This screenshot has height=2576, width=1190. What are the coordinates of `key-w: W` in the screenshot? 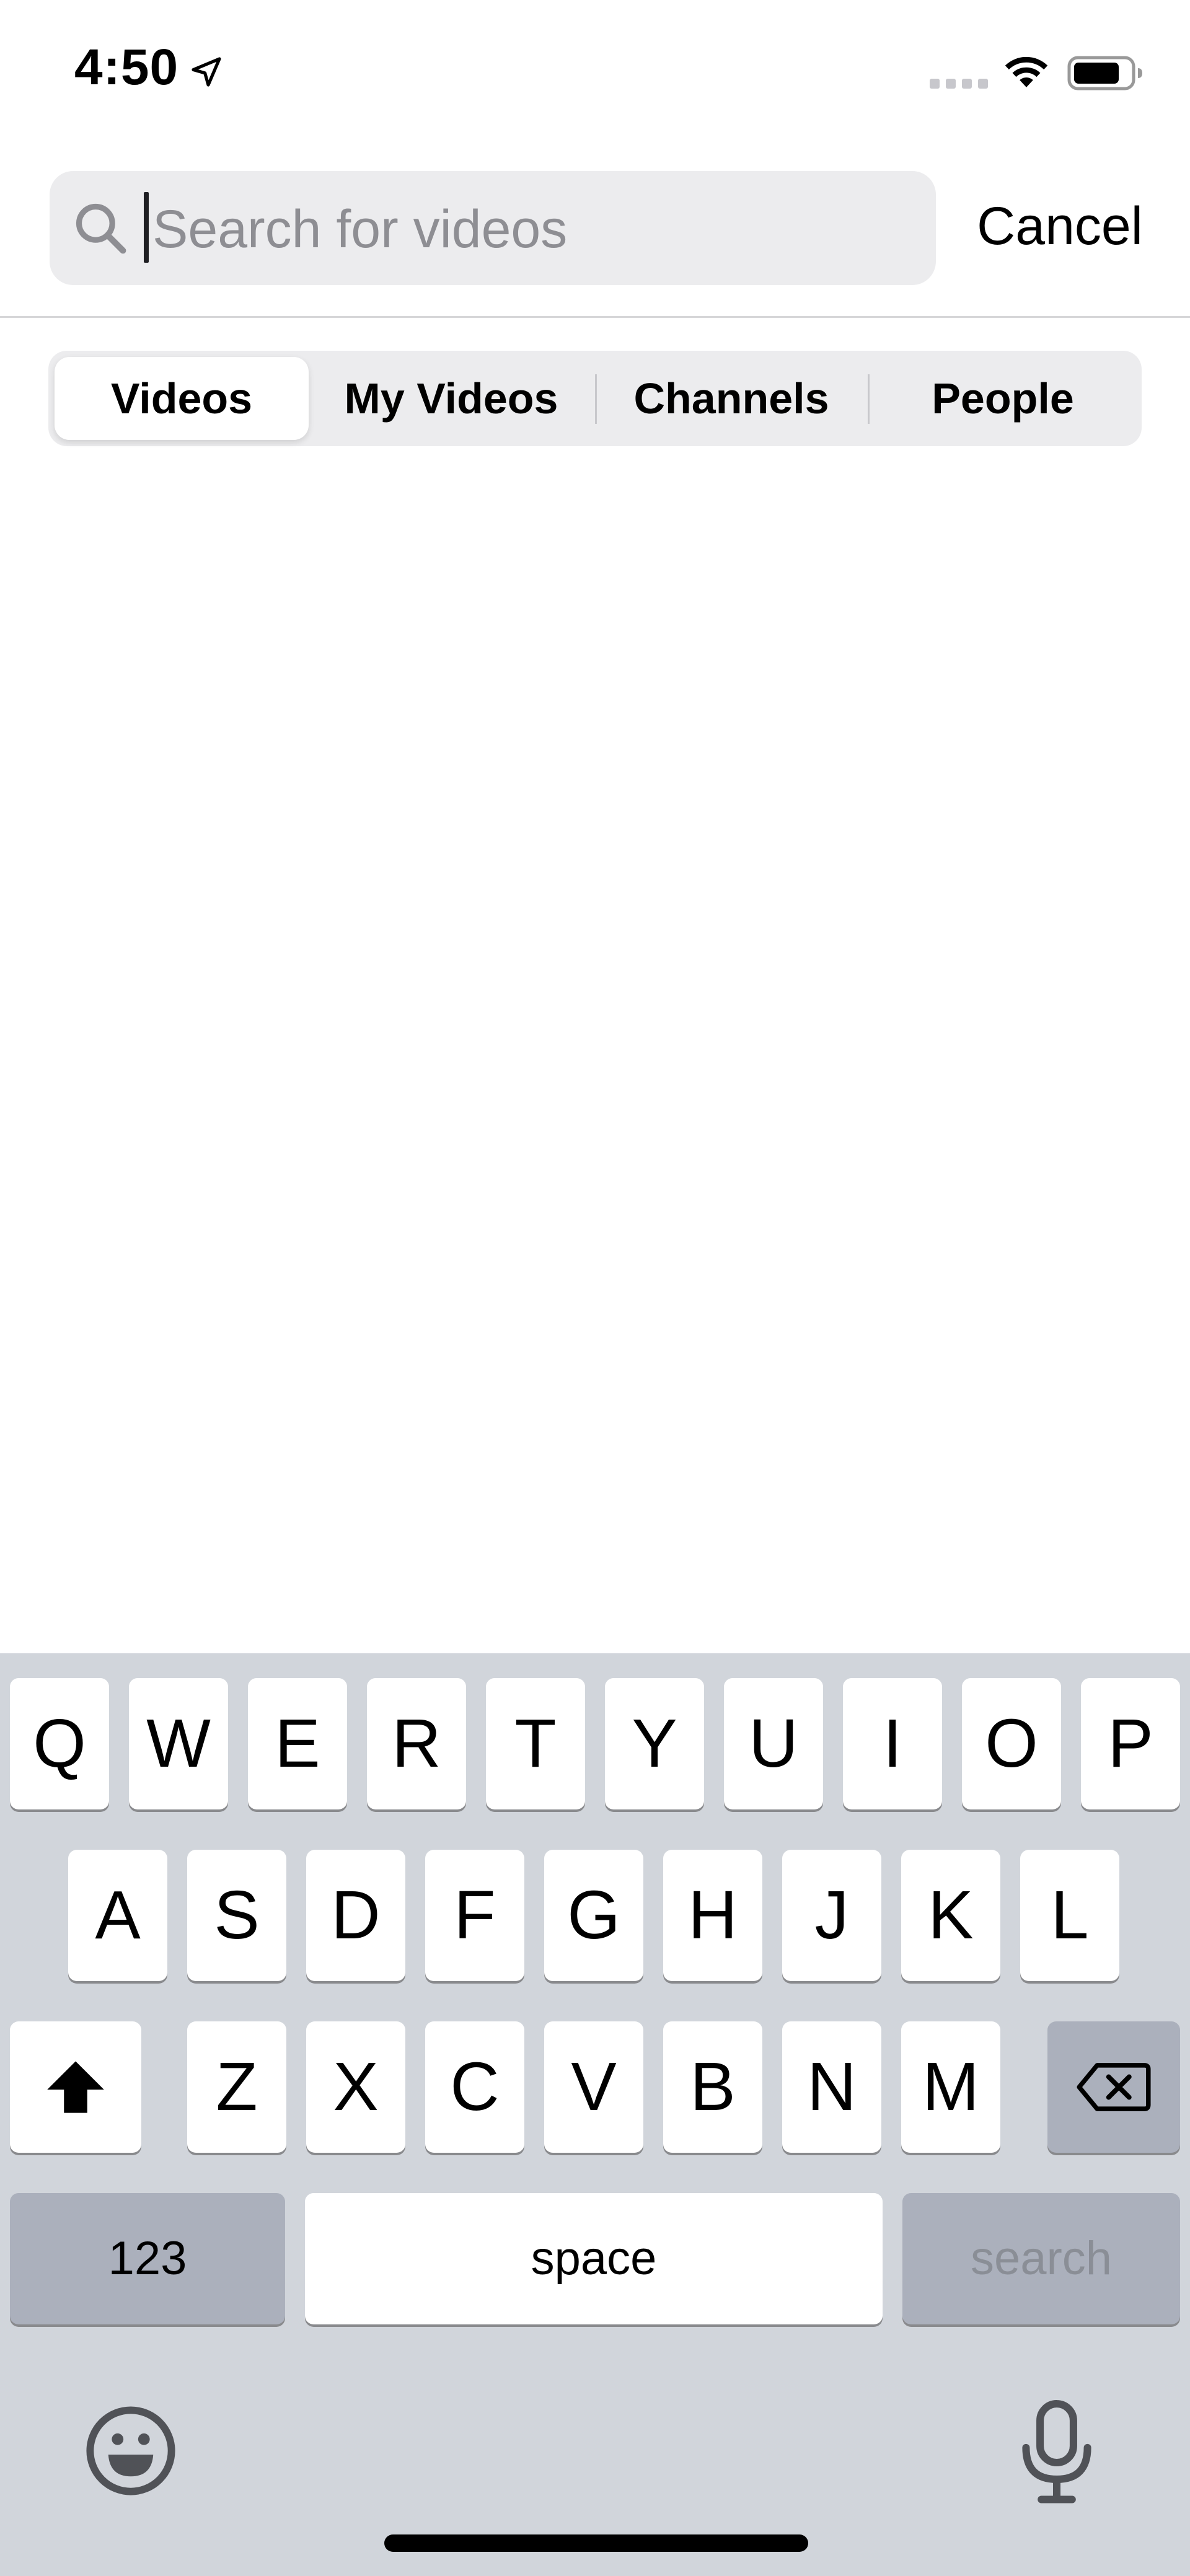 It's located at (178, 1744).